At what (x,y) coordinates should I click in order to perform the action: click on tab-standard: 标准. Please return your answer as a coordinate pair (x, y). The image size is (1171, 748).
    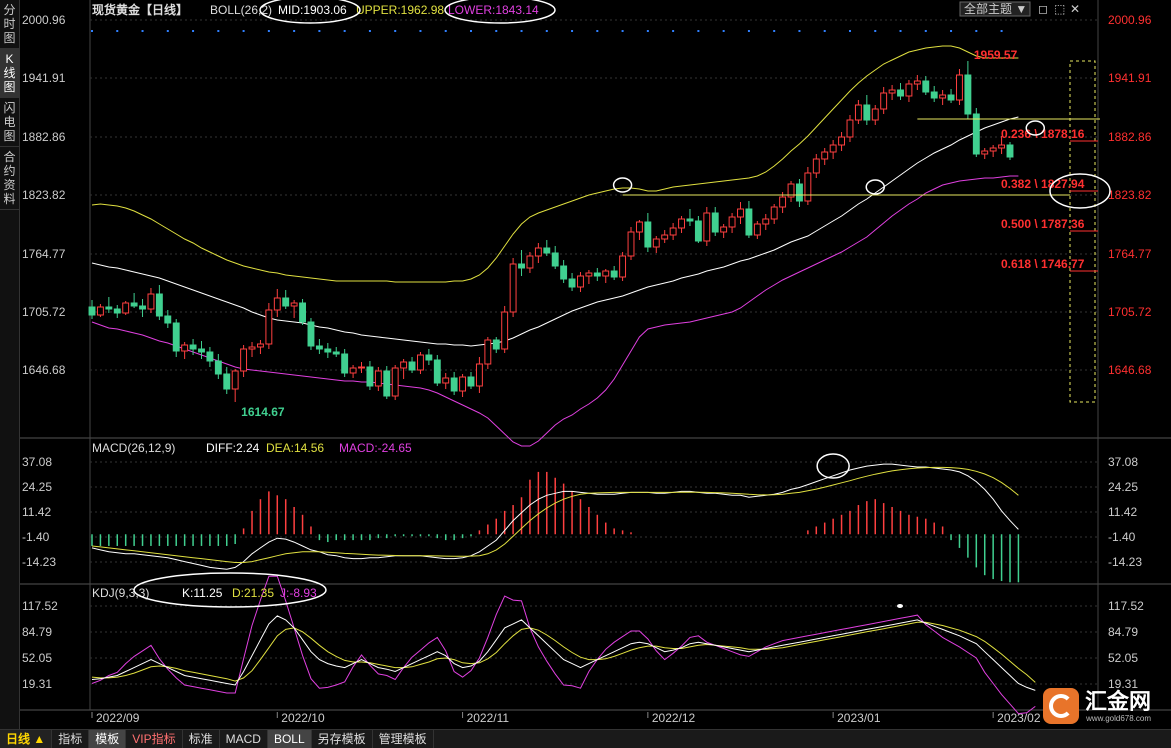
    Looking at the image, I should click on (201, 739).